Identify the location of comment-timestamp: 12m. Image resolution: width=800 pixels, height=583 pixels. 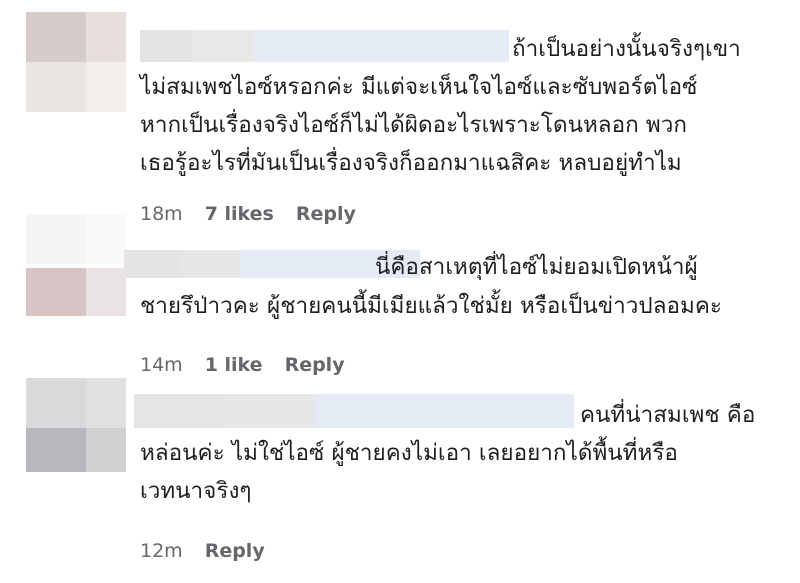
(161, 551).